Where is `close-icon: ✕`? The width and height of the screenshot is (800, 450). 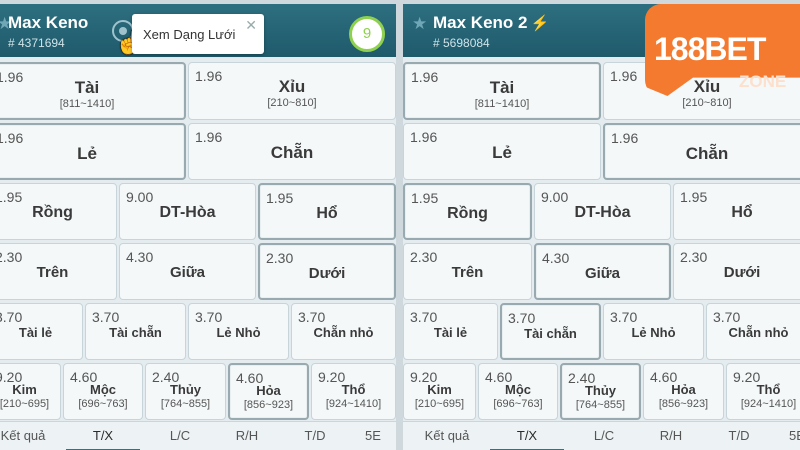
close-icon: ✕ is located at coordinates (251, 25).